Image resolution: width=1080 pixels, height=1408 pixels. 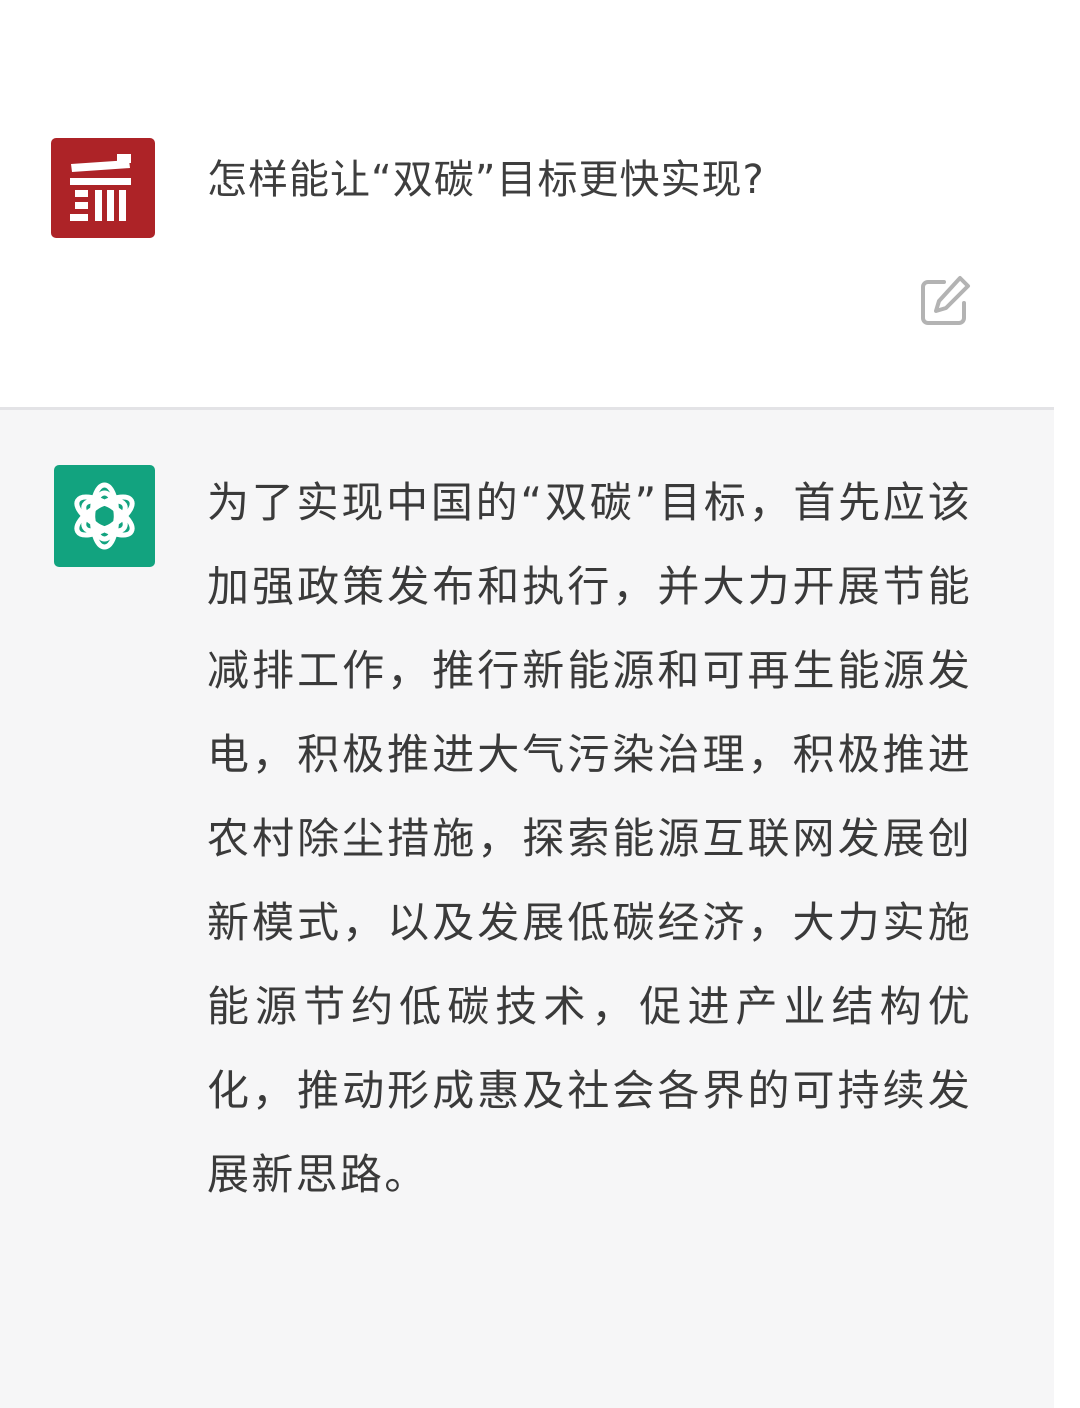 I want to click on right-edge, so click(x=1067, y=908).